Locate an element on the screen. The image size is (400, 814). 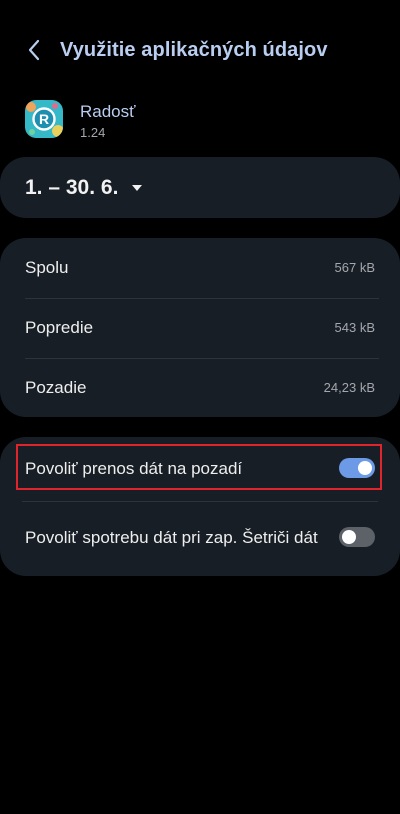
app-info: R Radosť 1.24 is located at coordinates (80, 120).